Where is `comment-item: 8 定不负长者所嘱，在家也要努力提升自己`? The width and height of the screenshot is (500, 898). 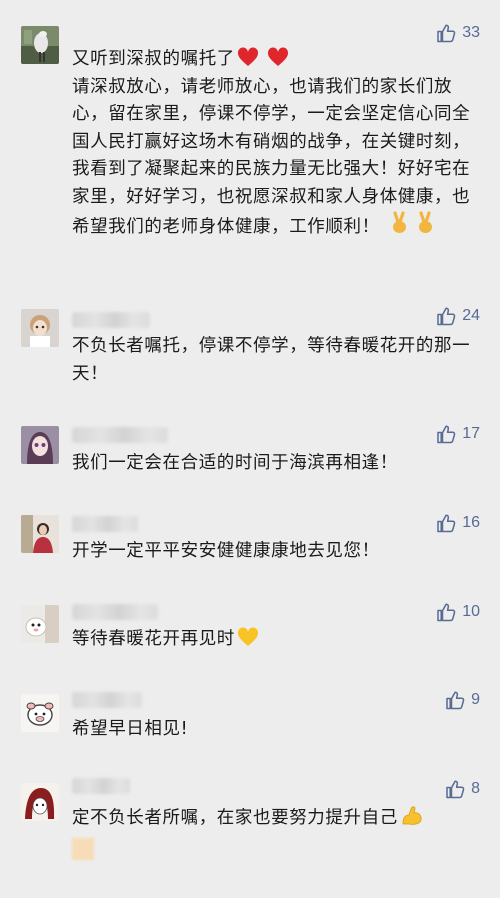 comment-item: 8 定不负长者所嘱，在家也要努力提升自己 is located at coordinates (250, 834).